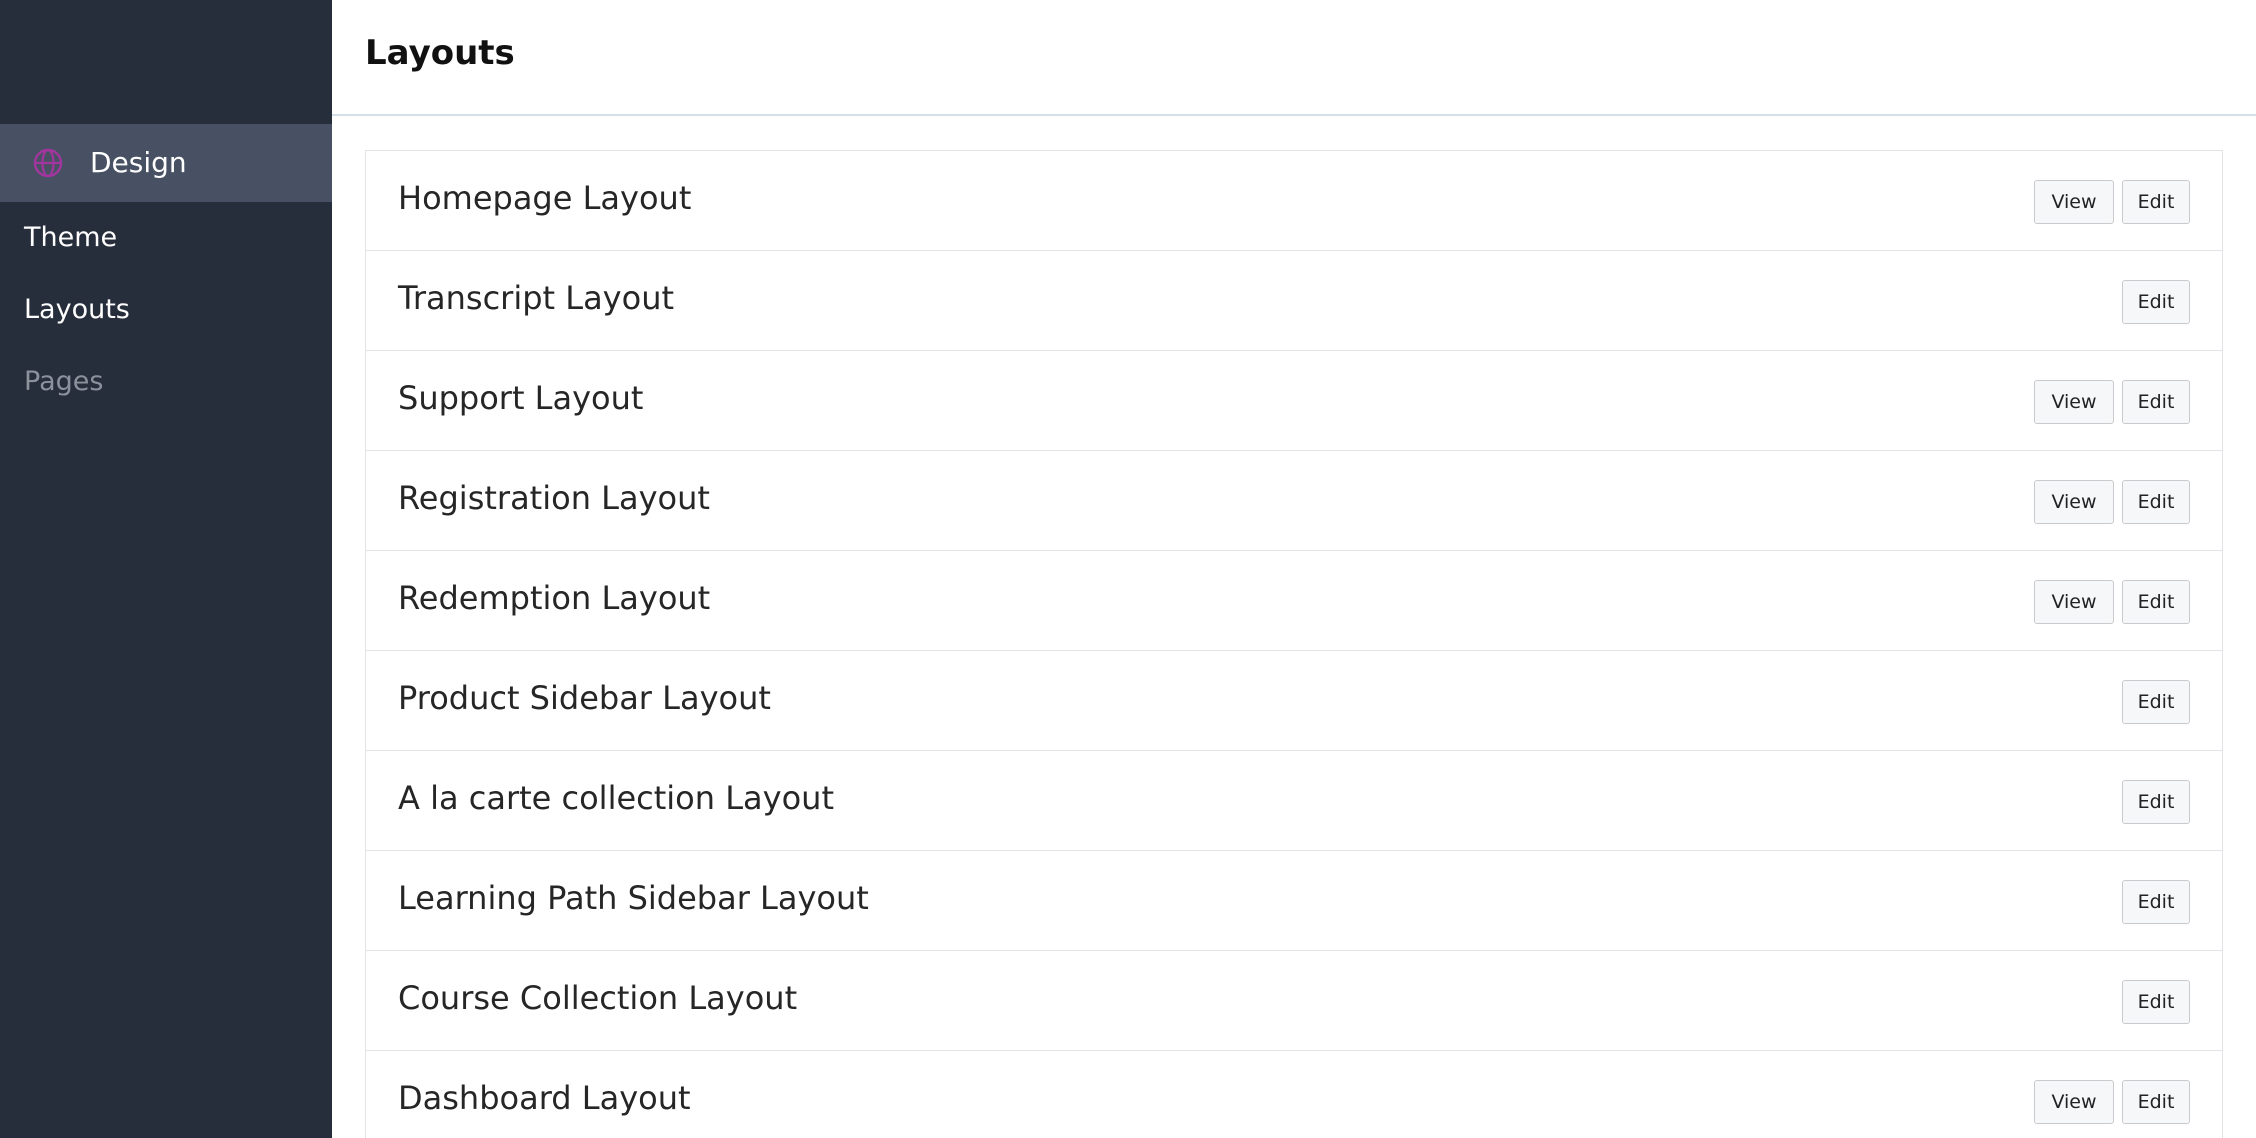 This screenshot has width=2256, height=1138. What do you see at coordinates (63, 382) in the screenshot?
I see `sidebar-item-pages: Pages` at bounding box center [63, 382].